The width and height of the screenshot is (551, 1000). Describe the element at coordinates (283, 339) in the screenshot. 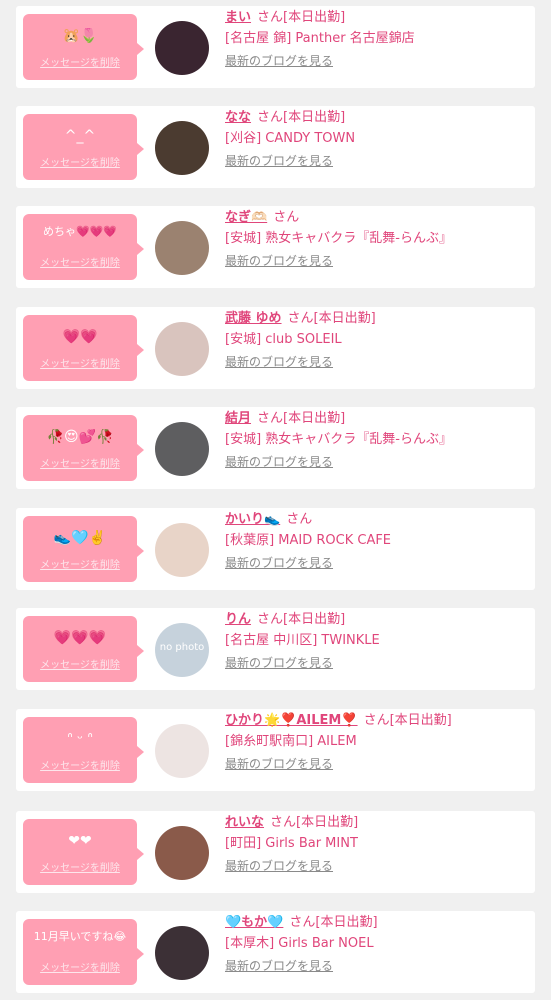

I see `shop-name: [安城] club SOLEIL` at that location.